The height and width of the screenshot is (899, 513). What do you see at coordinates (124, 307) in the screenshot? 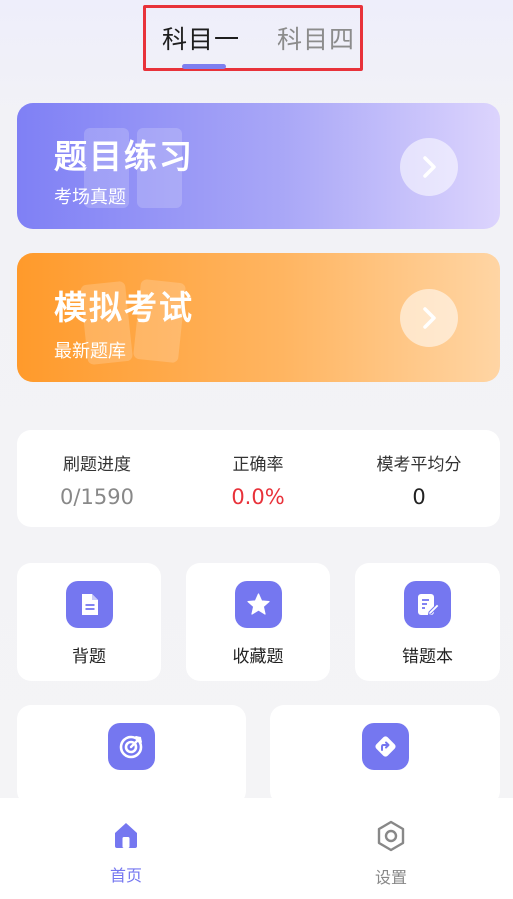
I see `mock-exam-card-title: 模拟考试` at bounding box center [124, 307].